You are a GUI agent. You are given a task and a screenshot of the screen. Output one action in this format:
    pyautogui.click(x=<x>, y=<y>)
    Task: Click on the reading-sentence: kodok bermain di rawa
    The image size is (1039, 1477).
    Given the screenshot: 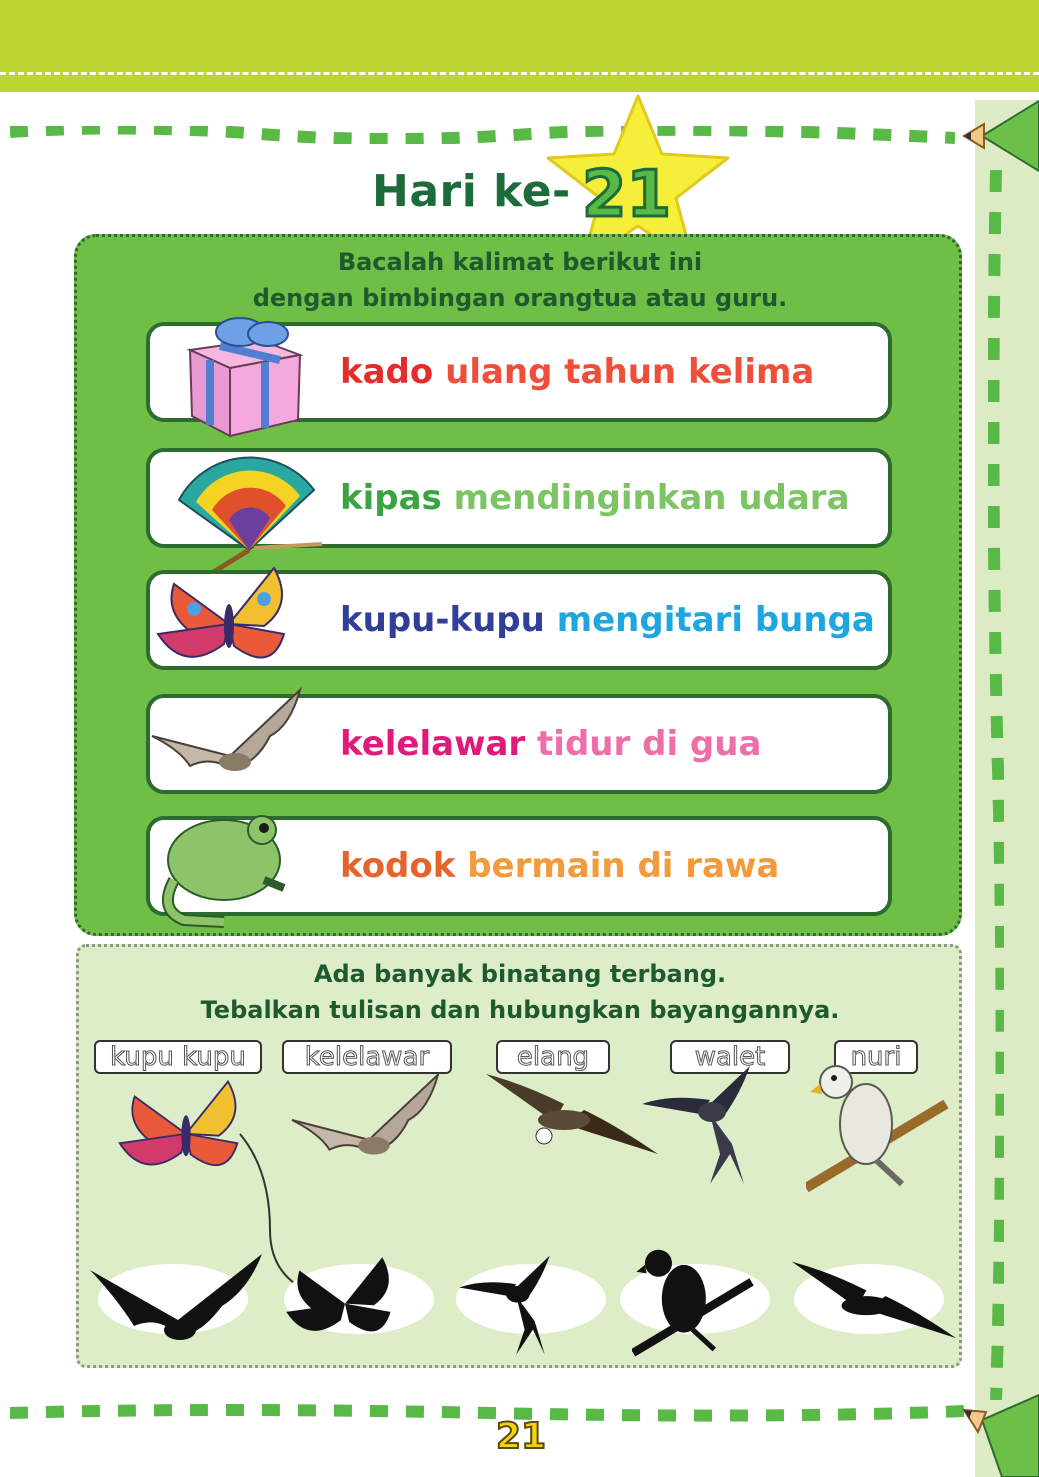 What is the action you would take?
    pyautogui.click(x=559, y=866)
    